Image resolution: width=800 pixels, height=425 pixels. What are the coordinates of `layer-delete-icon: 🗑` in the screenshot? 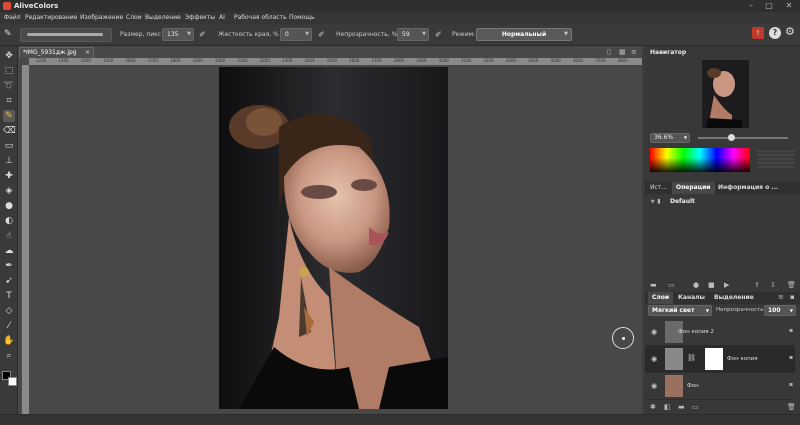 It's located at (791, 407).